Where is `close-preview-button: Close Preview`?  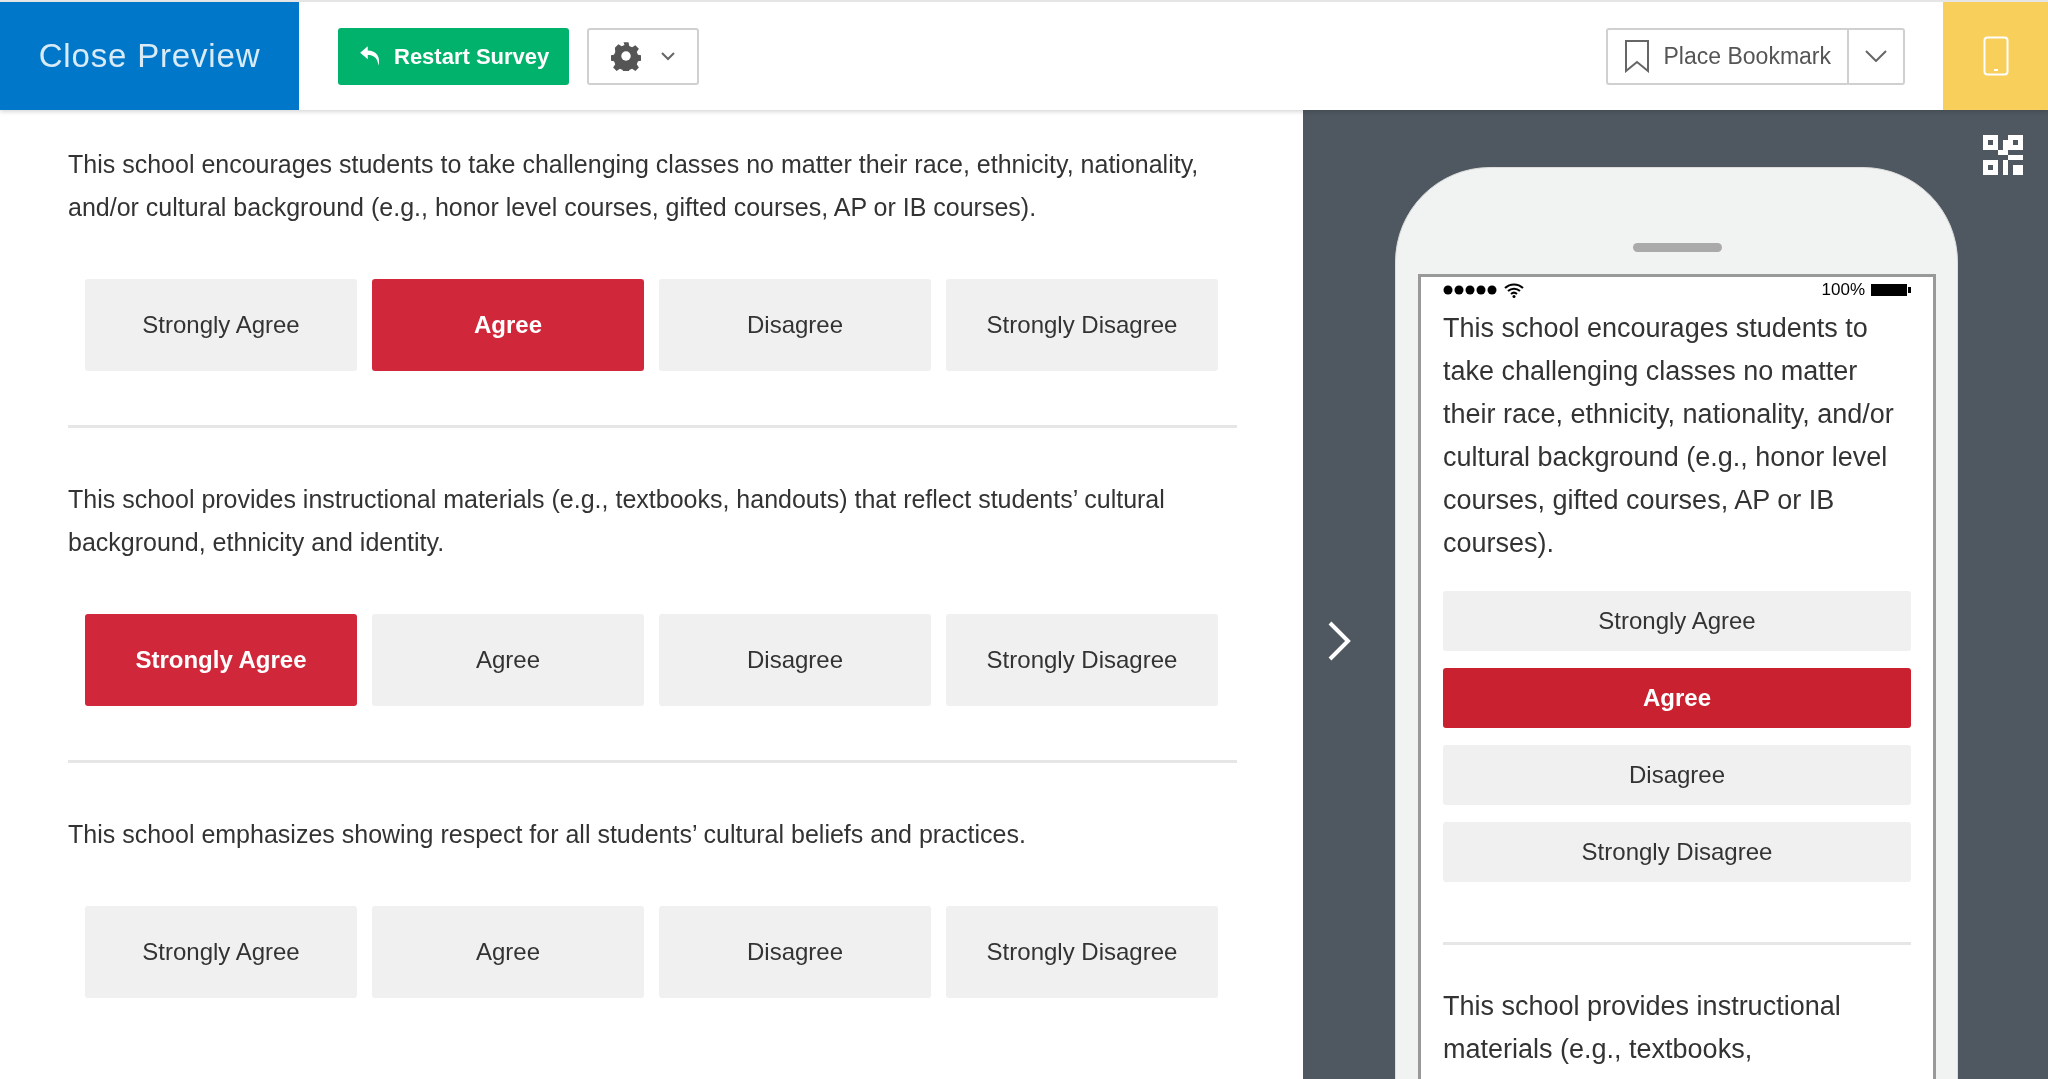
close-preview-button: Close Preview is located at coordinates (149, 56).